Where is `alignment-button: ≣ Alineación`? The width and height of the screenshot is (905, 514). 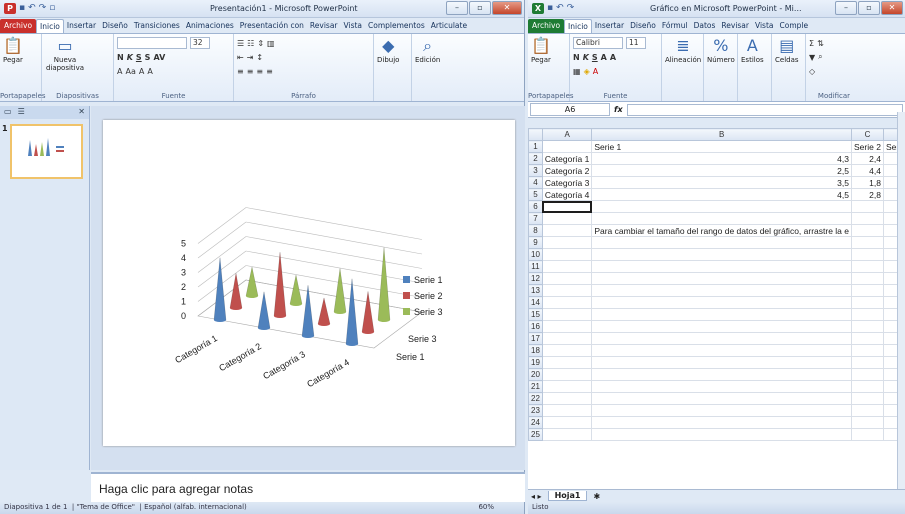 alignment-button: ≣ Alineación is located at coordinates (683, 50).